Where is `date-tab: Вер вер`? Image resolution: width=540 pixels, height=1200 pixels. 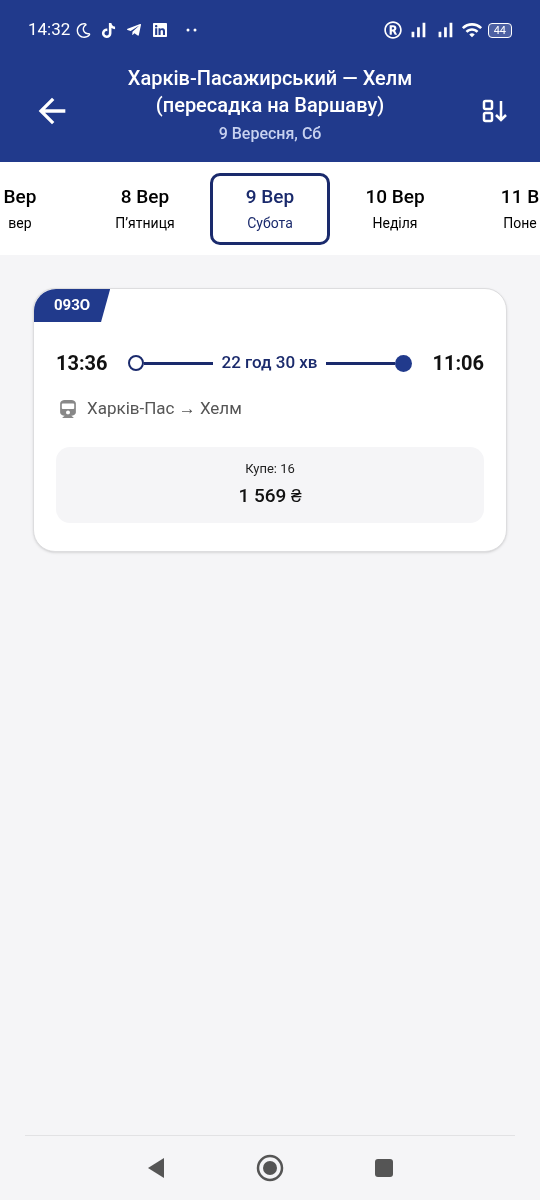 date-tab: Вер вер is located at coordinates (40, 208).